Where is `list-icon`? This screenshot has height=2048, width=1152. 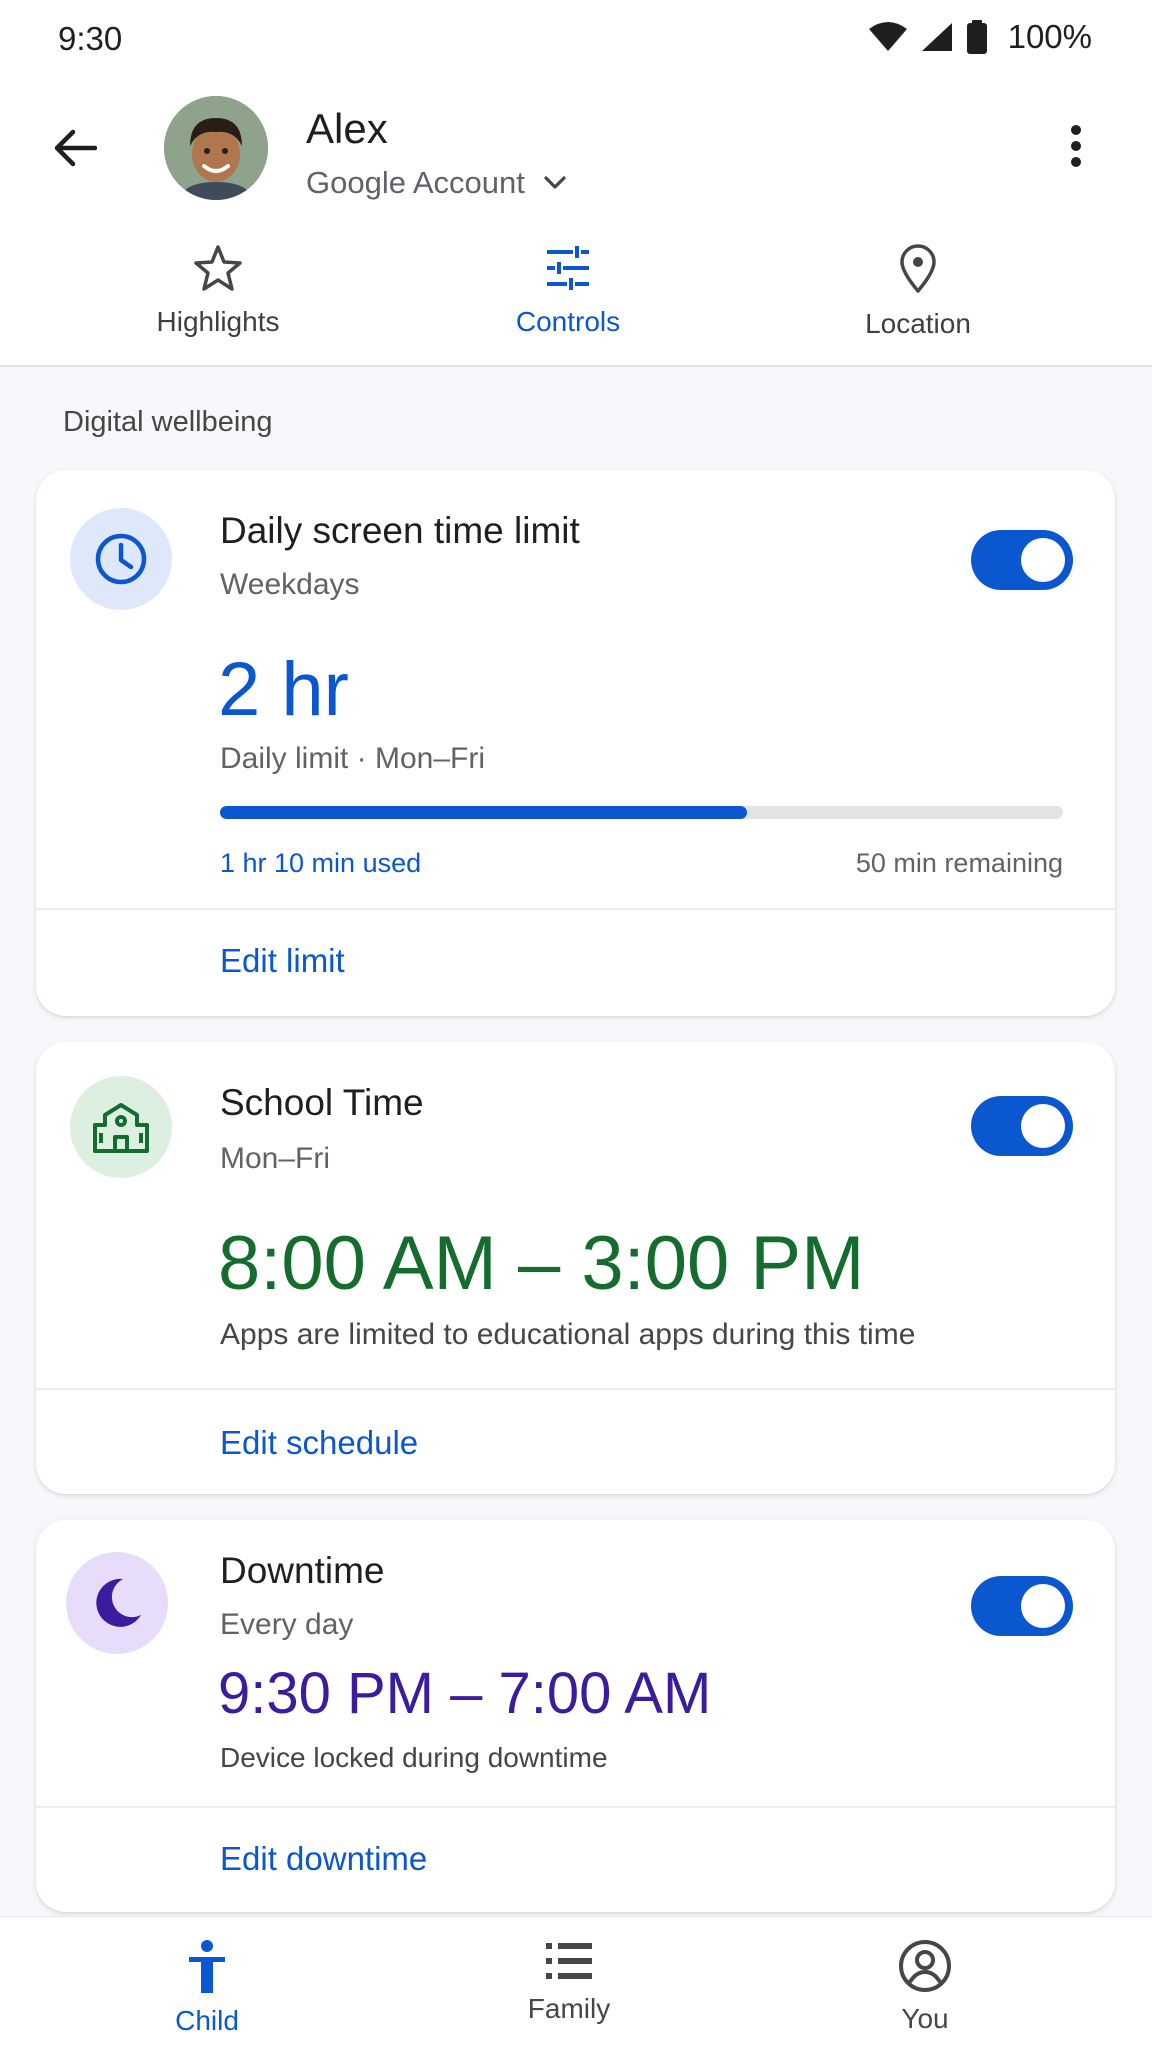 list-icon is located at coordinates (569, 1961).